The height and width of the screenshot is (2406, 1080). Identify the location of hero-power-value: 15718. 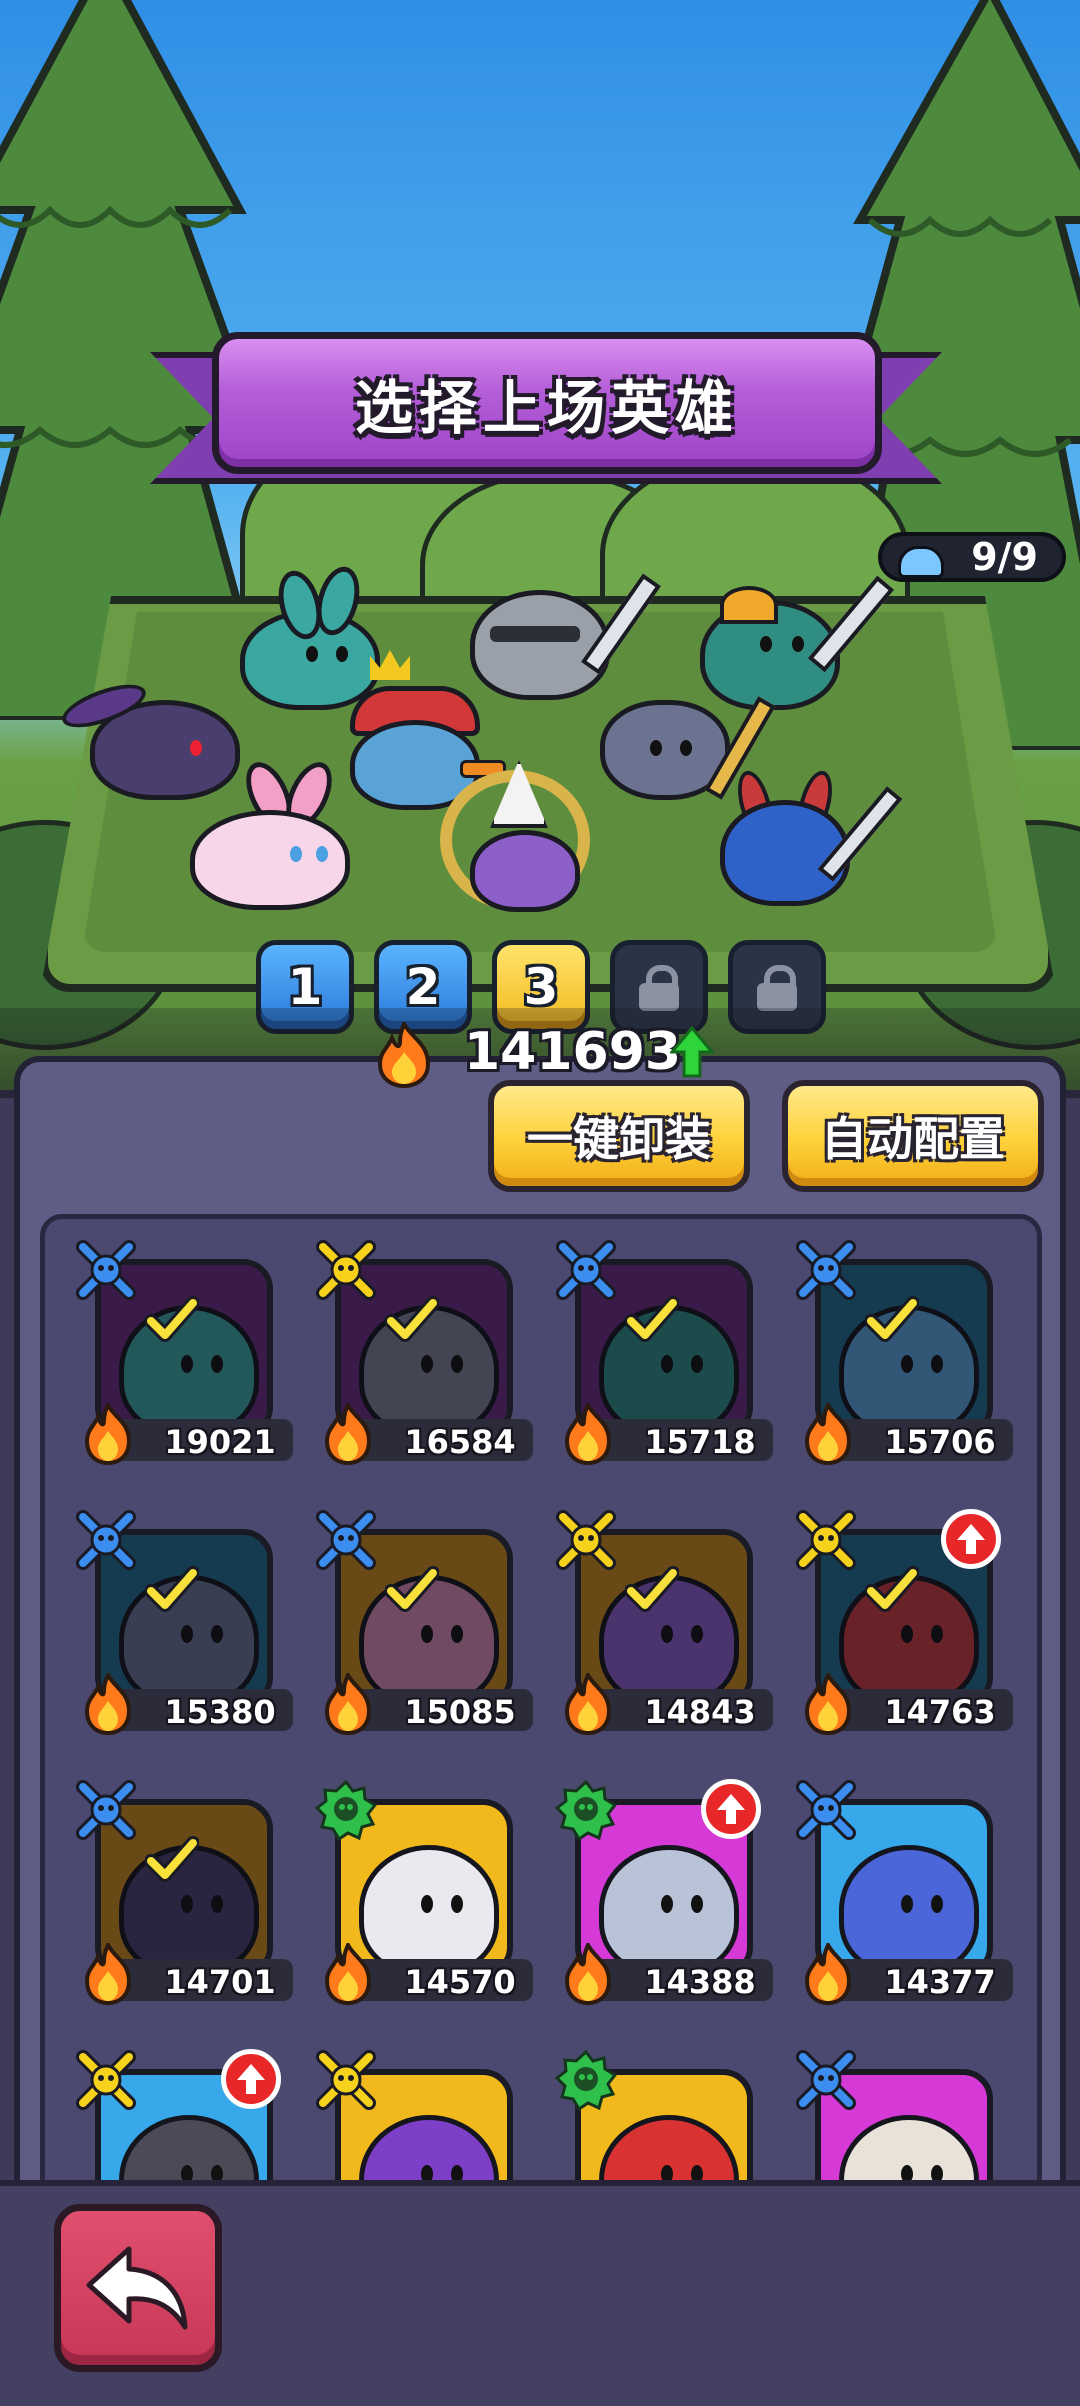
(700, 1442).